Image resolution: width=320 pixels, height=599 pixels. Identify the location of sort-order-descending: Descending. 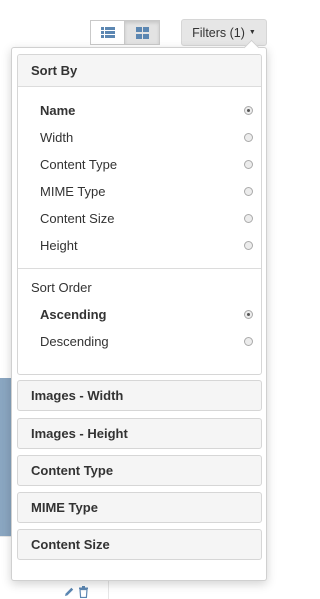
(139, 341).